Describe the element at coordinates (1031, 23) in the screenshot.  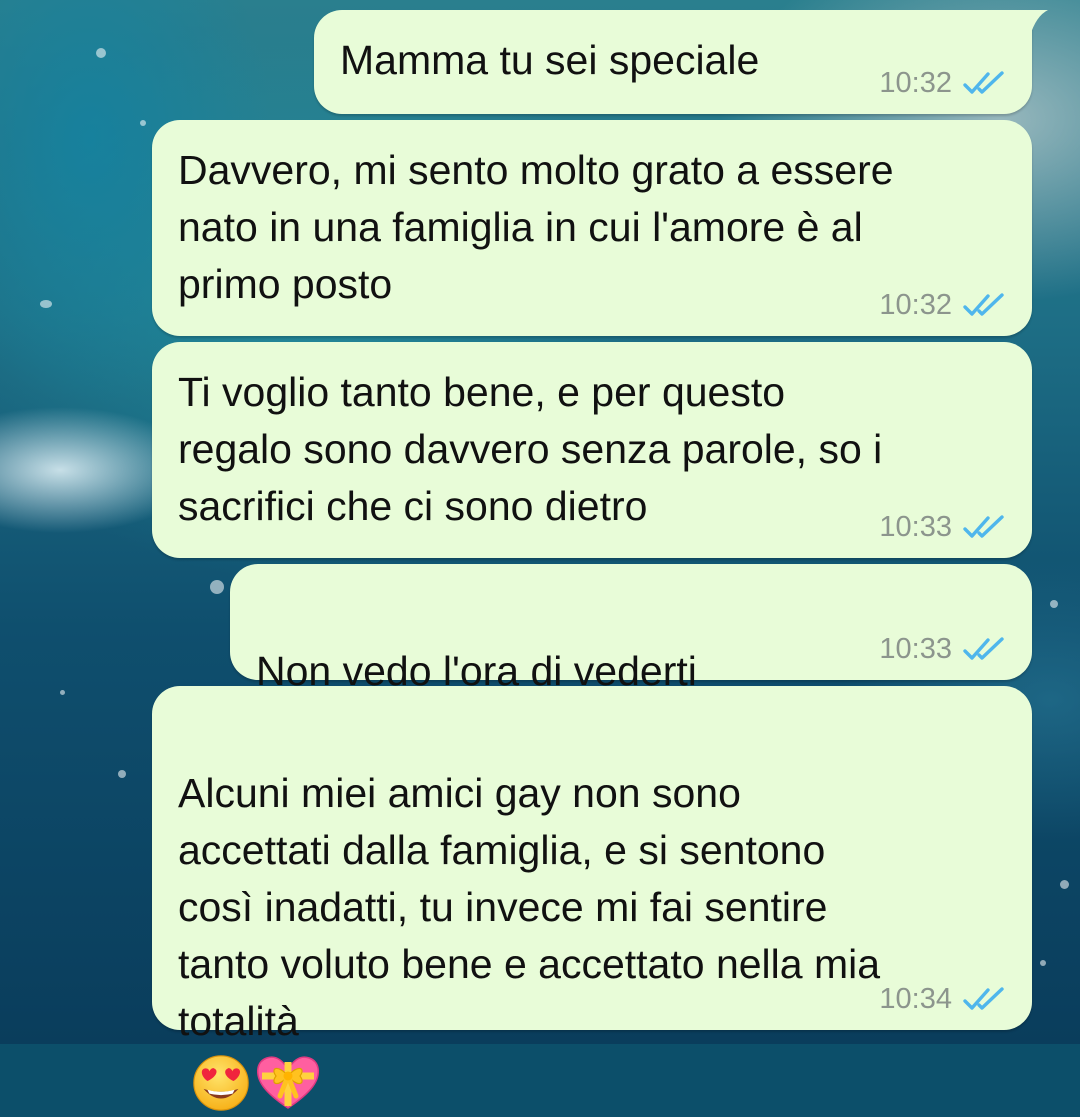
I see `bubble-tail` at that location.